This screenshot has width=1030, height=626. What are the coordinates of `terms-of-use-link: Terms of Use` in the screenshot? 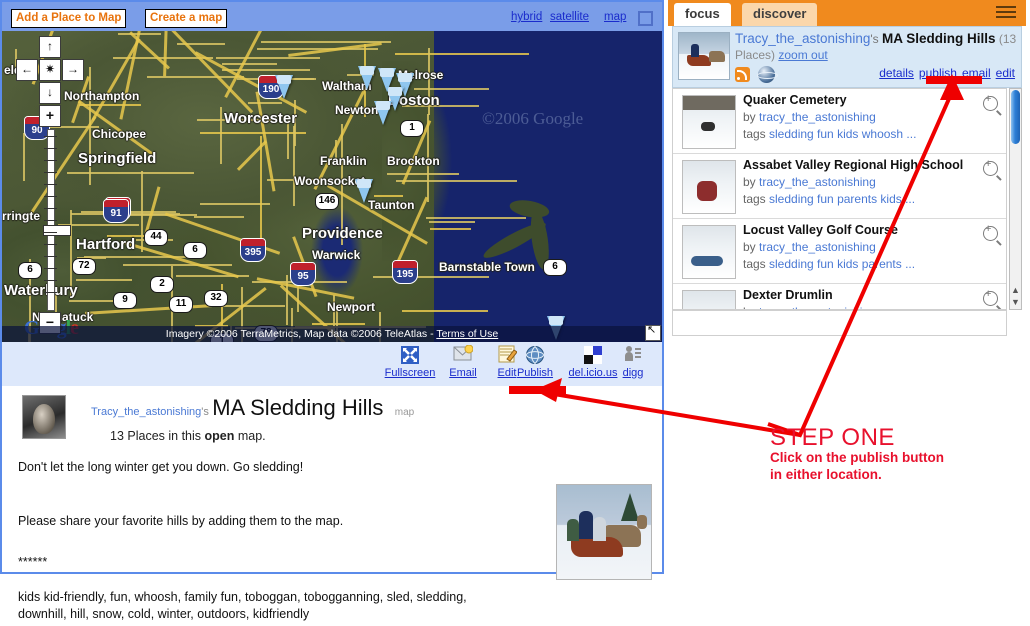 It's located at (467, 334).